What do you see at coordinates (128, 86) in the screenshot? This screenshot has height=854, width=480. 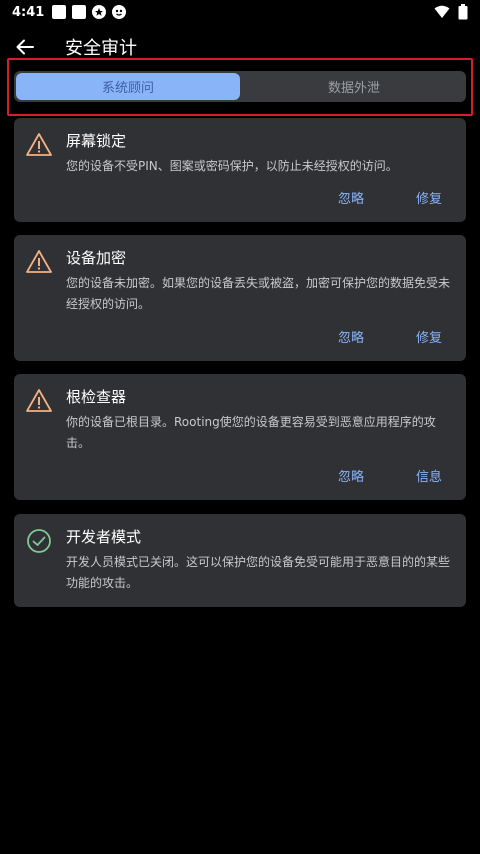 I see `tab-system-advisor: 系统顾问` at bounding box center [128, 86].